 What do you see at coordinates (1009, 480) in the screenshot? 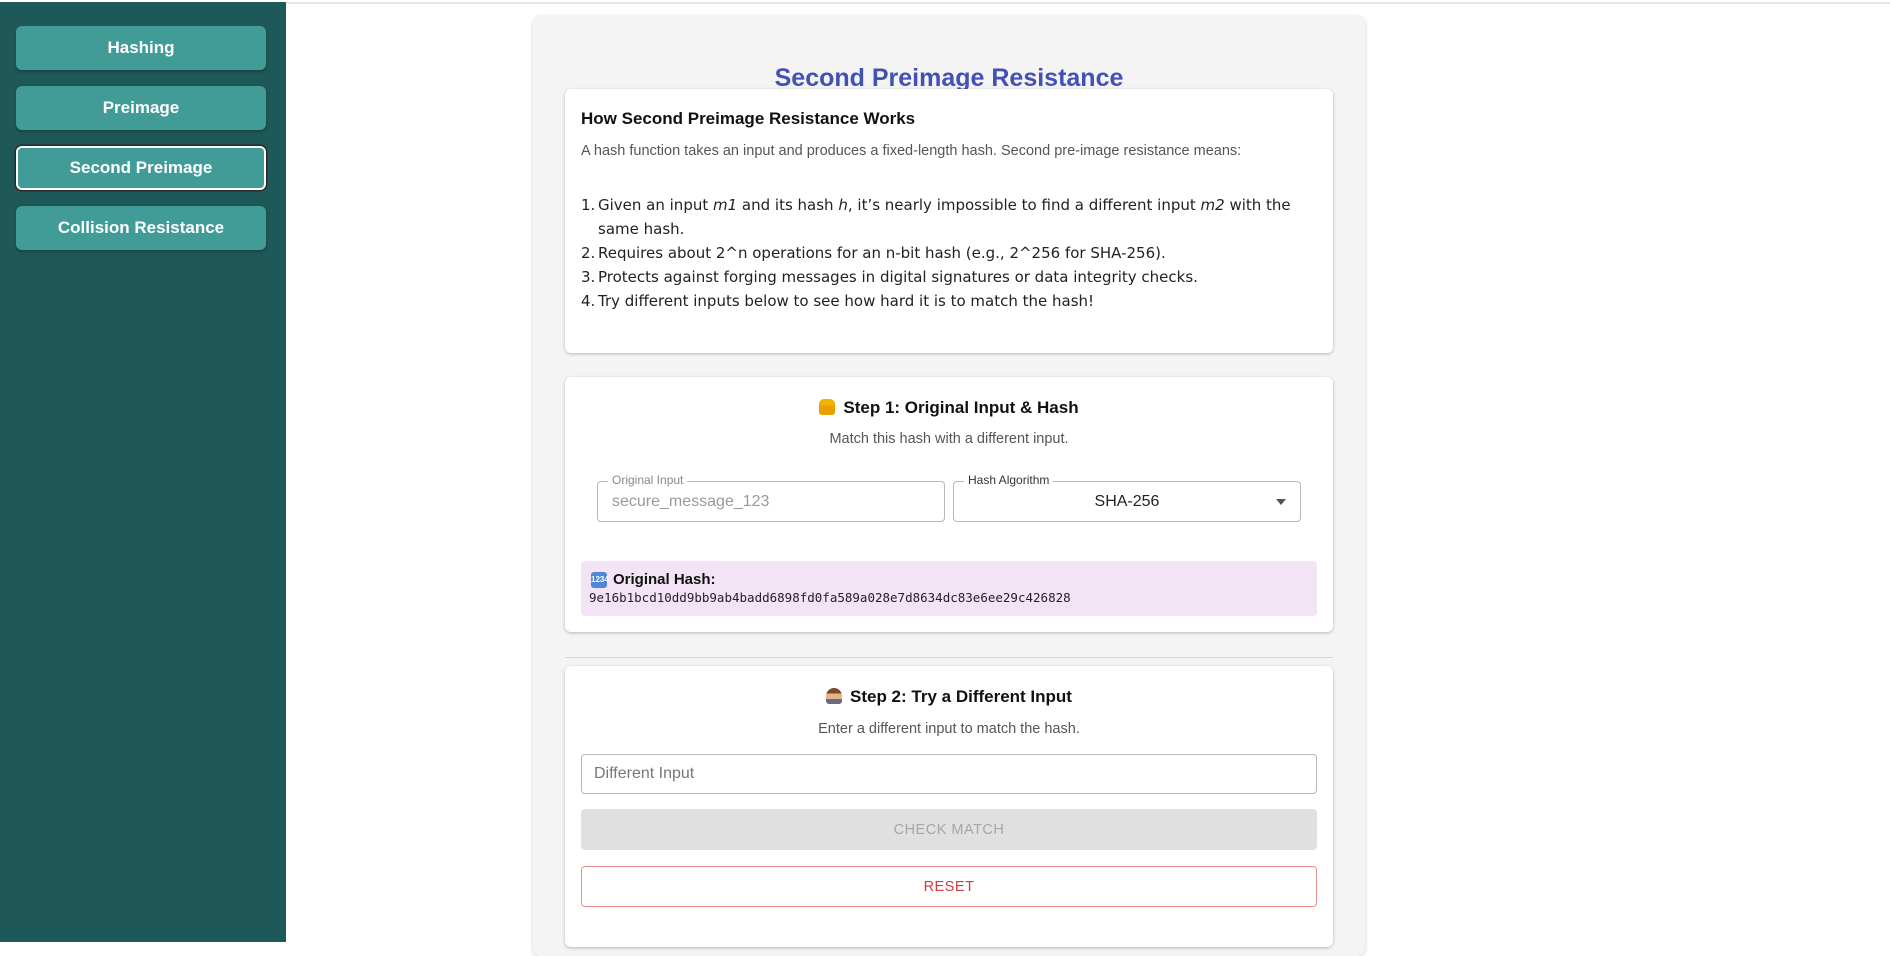
I see `hash-algorithm-label: Hash Algorithm` at bounding box center [1009, 480].